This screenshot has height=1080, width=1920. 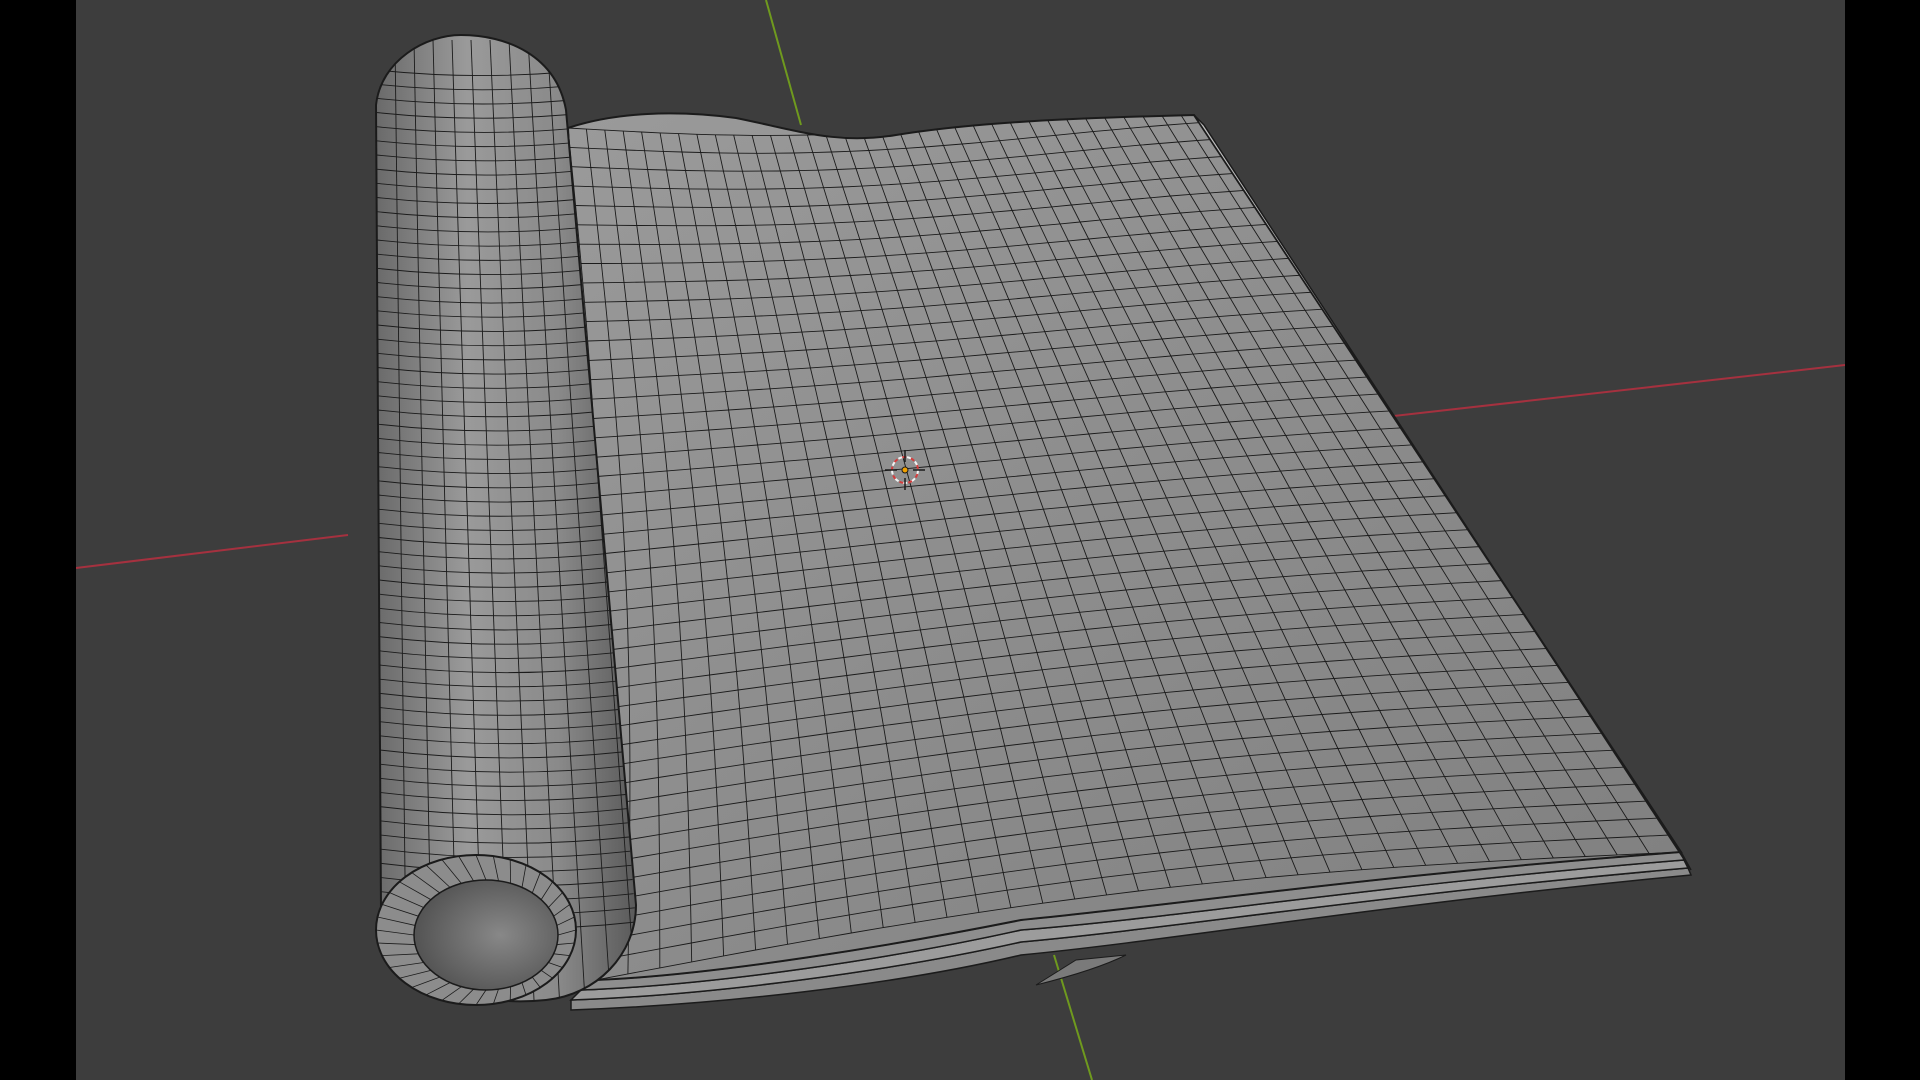 What do you see at coordinates (476, 930) in the screenshot?
I see `roll-end-cap` at bounding box center [476, 930].